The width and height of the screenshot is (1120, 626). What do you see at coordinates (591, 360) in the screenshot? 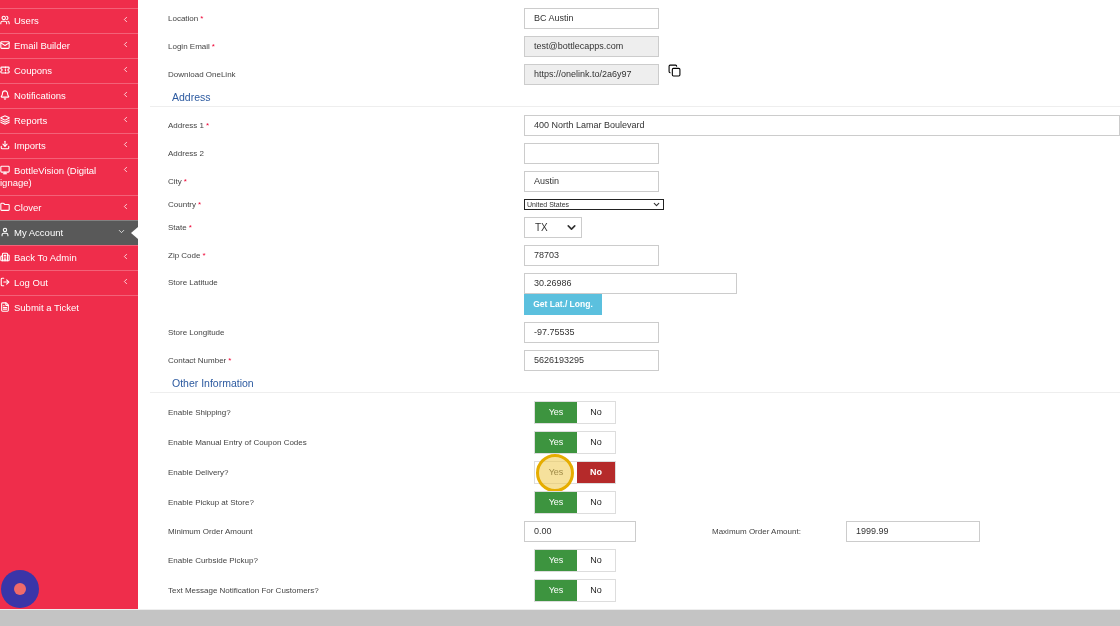
I see `text-field: 5626193295` at bounding box center [591, 360].